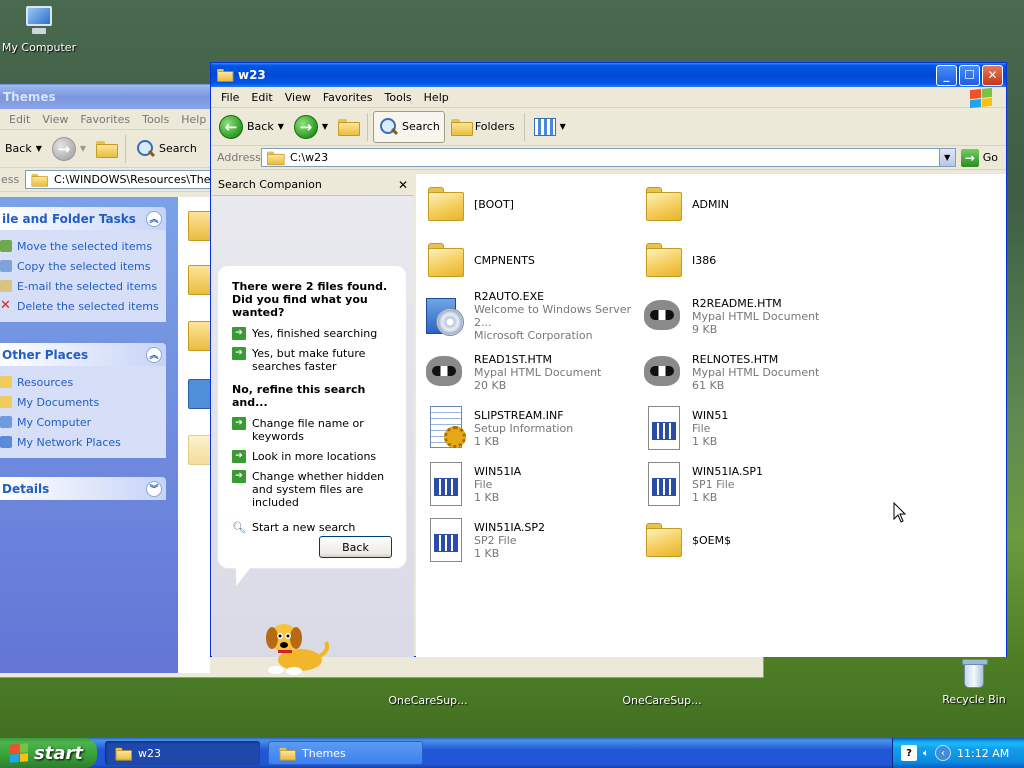 This screenshot has width=1024, height=768. I want to click on maximize-button: ☐, so click(969, 75).